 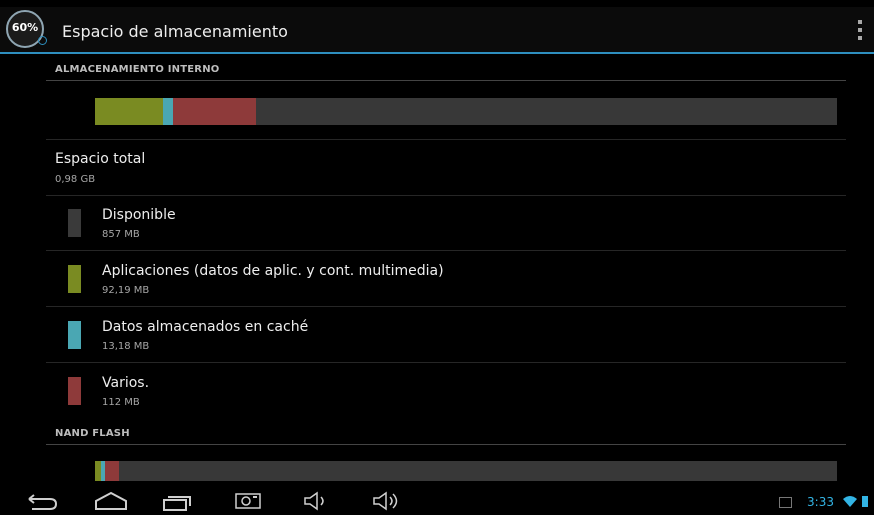 I want to click on app-icon-text: 60%, so click(x=25, y=27).